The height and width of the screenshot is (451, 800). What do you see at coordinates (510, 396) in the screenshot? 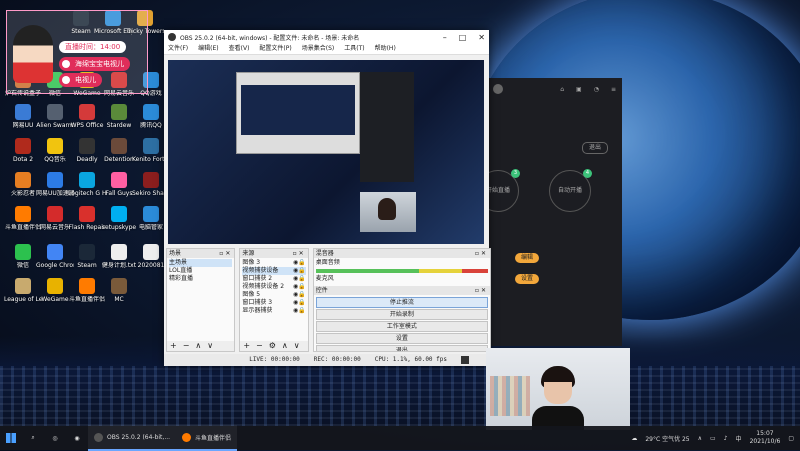
I see `webcam-bookshelf` at bounding box center [510, 396].